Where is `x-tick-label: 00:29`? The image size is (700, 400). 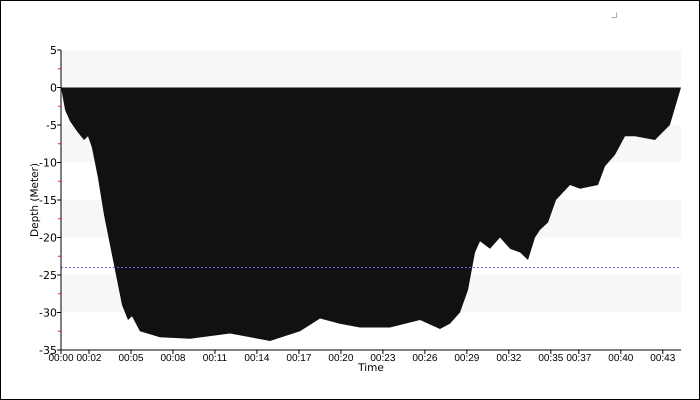 x-tick-label: 00:29 is located at coordinates (467, 358).